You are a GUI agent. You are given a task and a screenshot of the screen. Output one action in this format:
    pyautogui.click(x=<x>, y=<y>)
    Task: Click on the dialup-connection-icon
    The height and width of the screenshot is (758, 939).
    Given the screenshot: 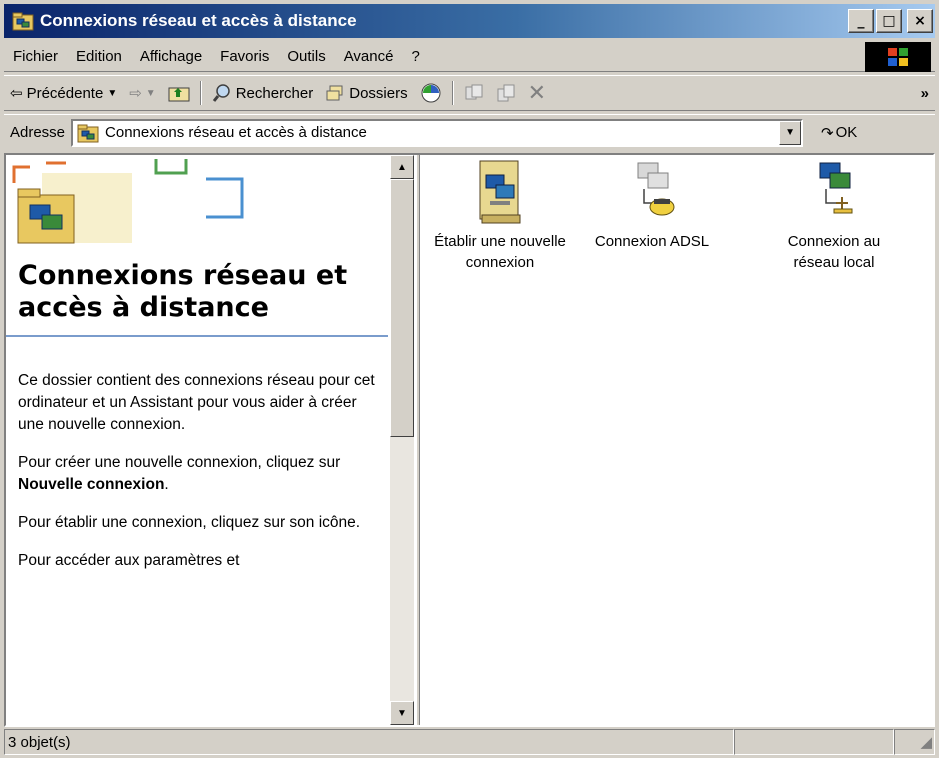 What is the action you would take?
    pyautogui.click(x=656, y=189)
    